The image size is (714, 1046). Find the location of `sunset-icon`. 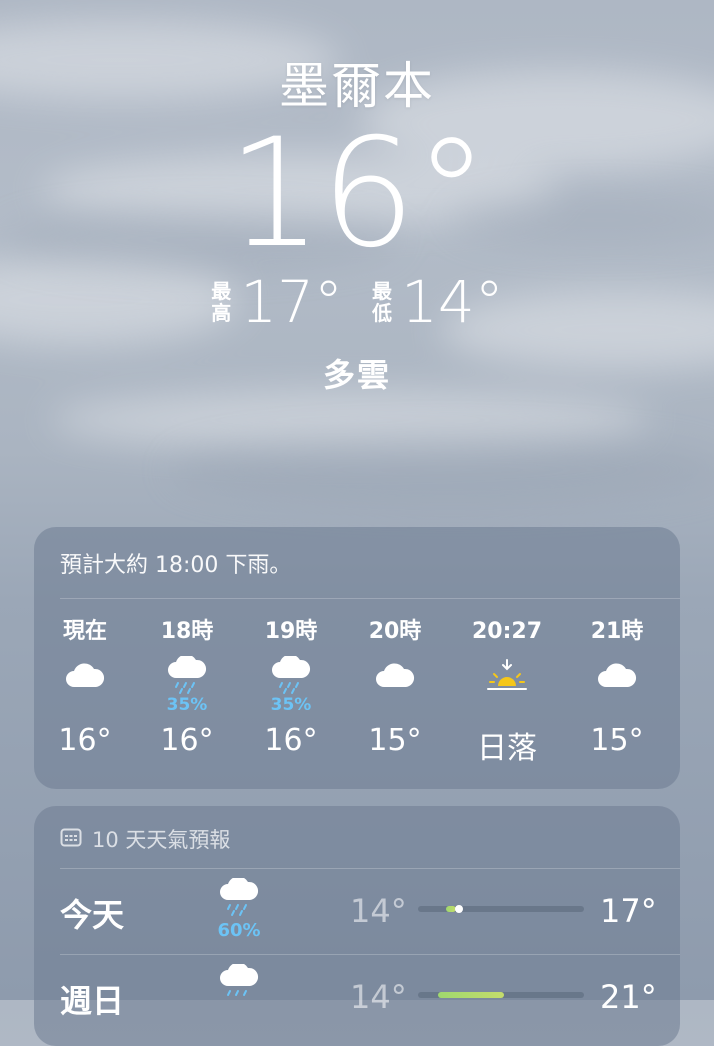

sunset-icon is located at coordinates (507, 676).